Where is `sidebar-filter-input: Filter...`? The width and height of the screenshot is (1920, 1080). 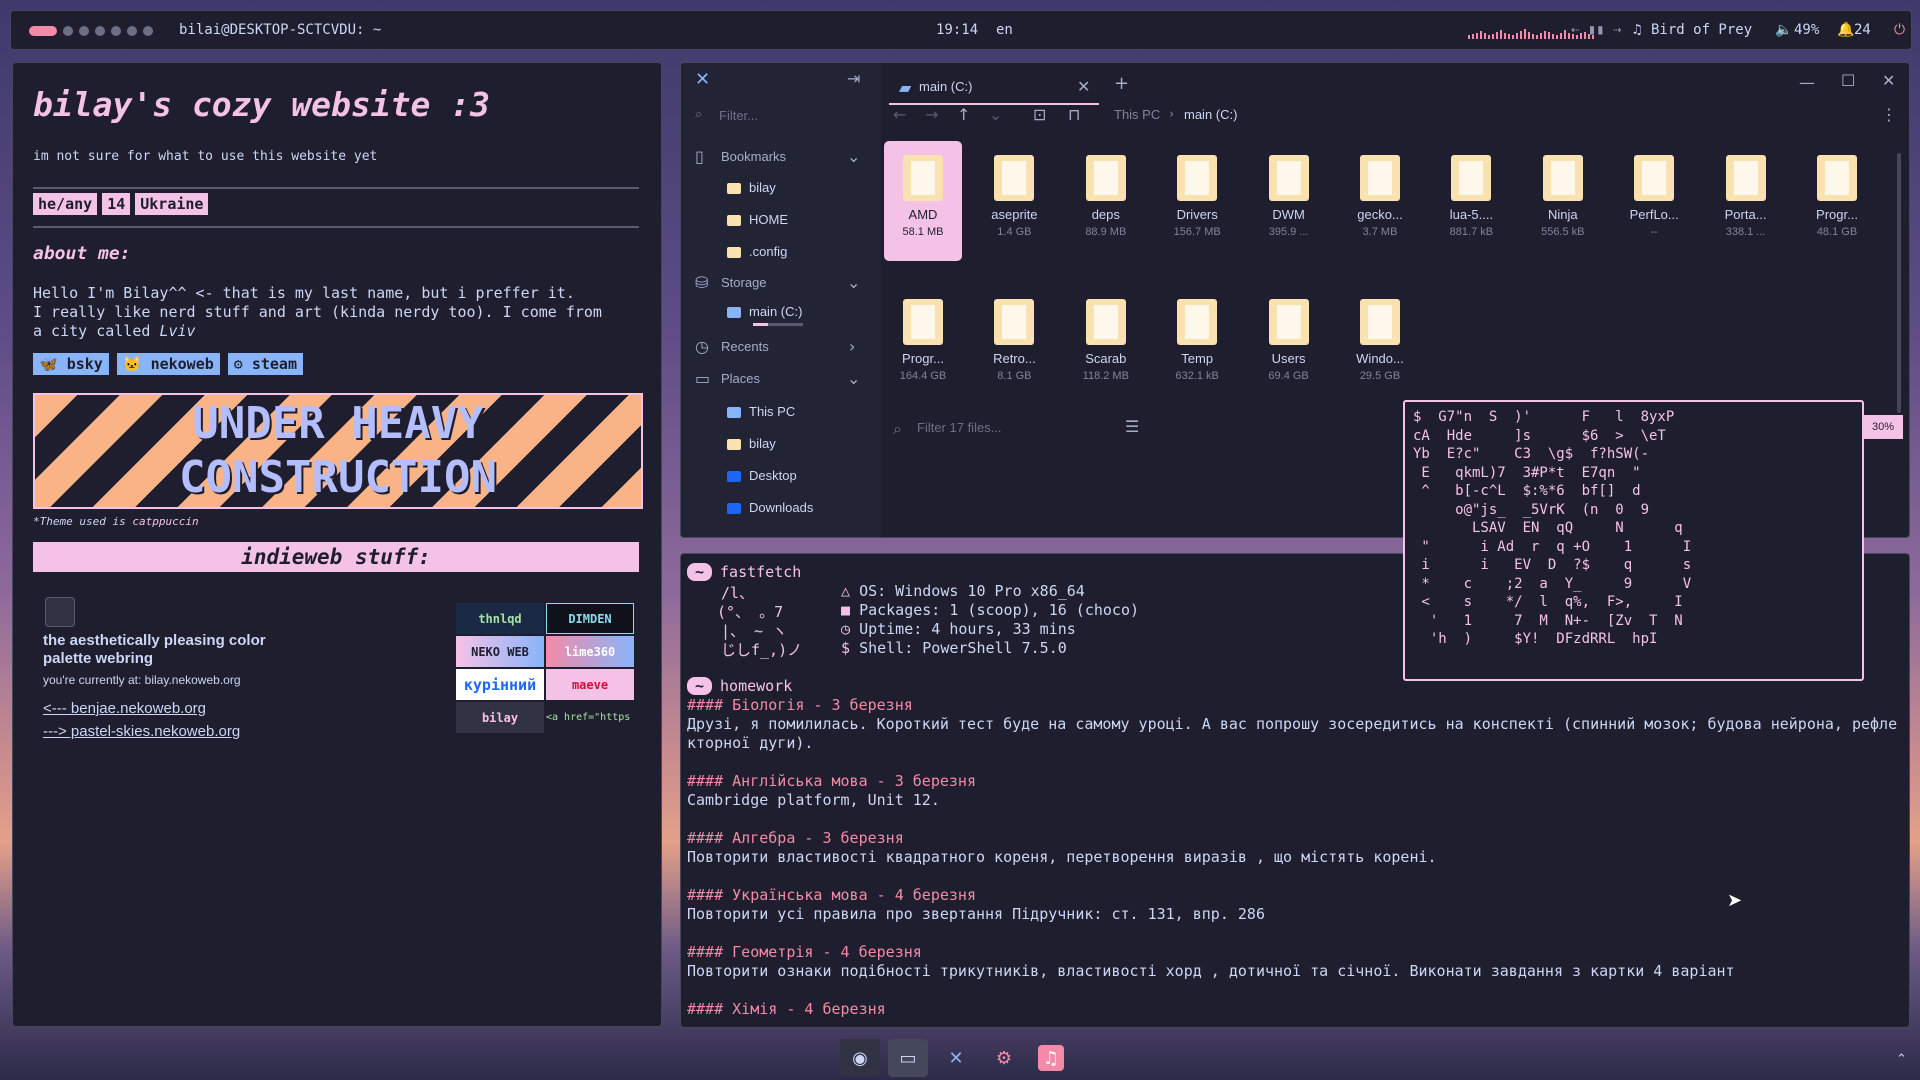 sidebar-filter-input: Filter... is located at coordinates (738, 115).